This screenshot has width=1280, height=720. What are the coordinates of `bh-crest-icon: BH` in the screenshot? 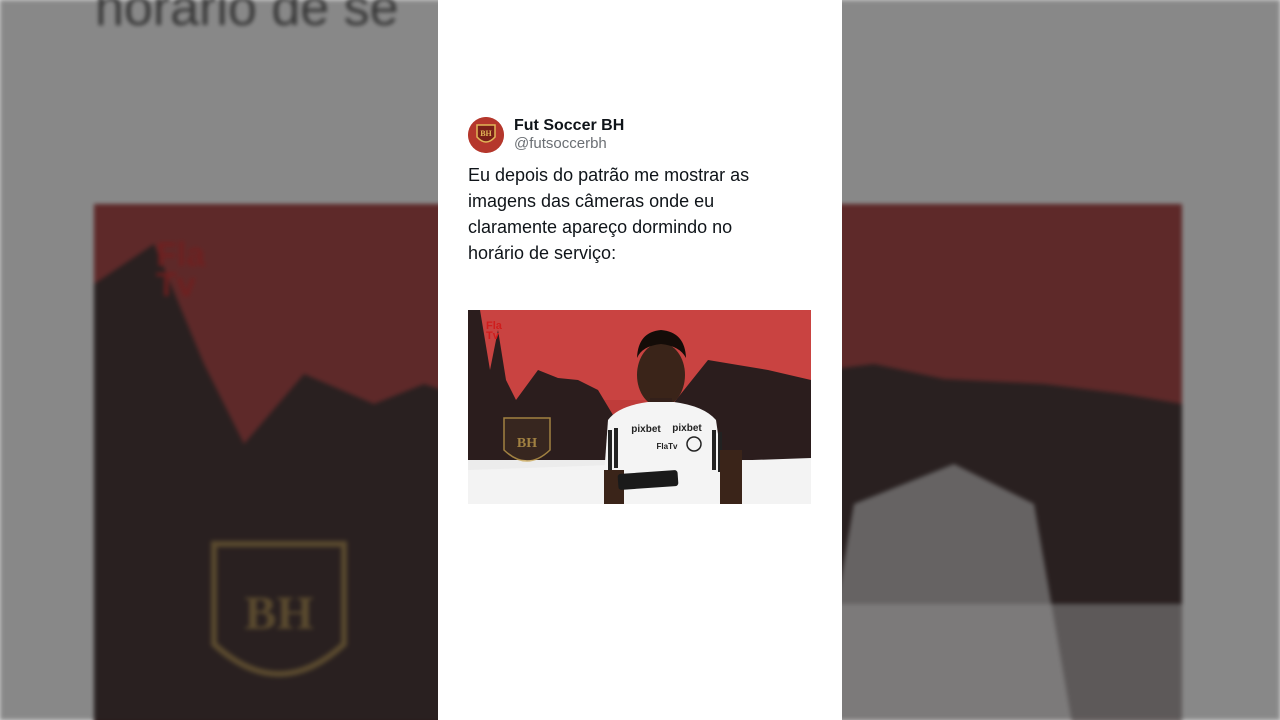 It's located at (486, 134).